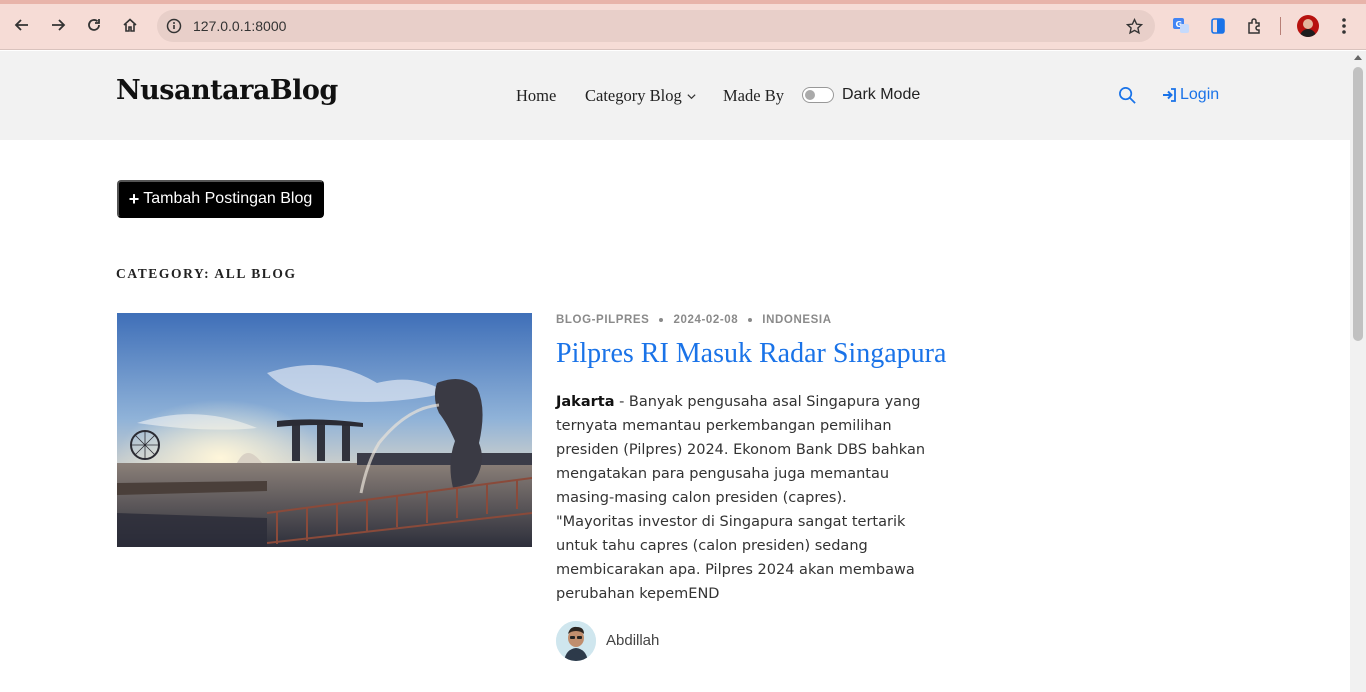 The image size is (1366, 692). I want to click on dark-mode-label: Dark Mode, so click(881, 94).